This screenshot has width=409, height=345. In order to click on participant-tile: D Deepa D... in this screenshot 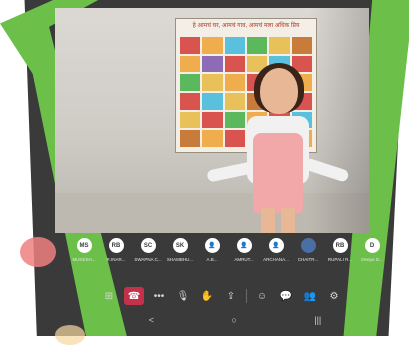, I will do `click(372, 250)`.